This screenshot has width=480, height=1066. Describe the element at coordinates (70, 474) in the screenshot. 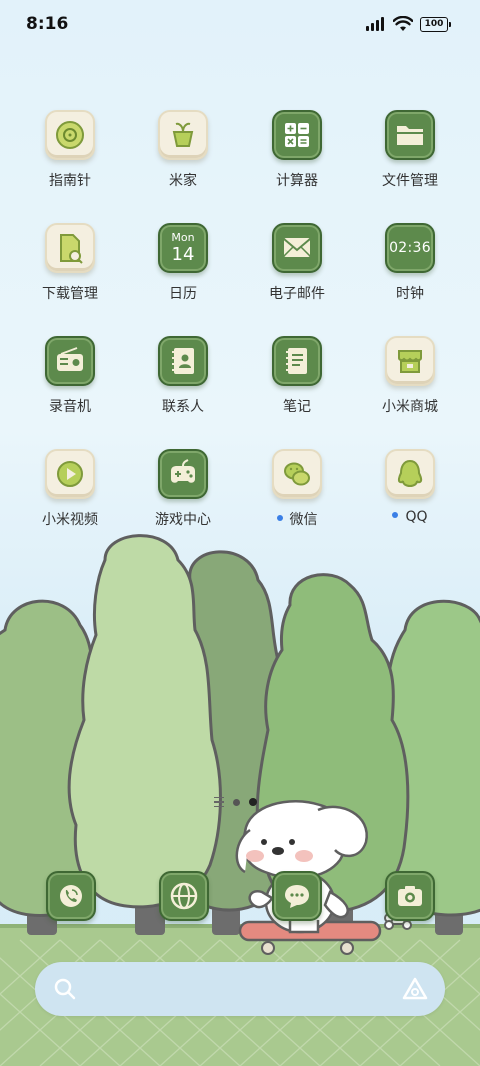

I see `video-icon` at that location.